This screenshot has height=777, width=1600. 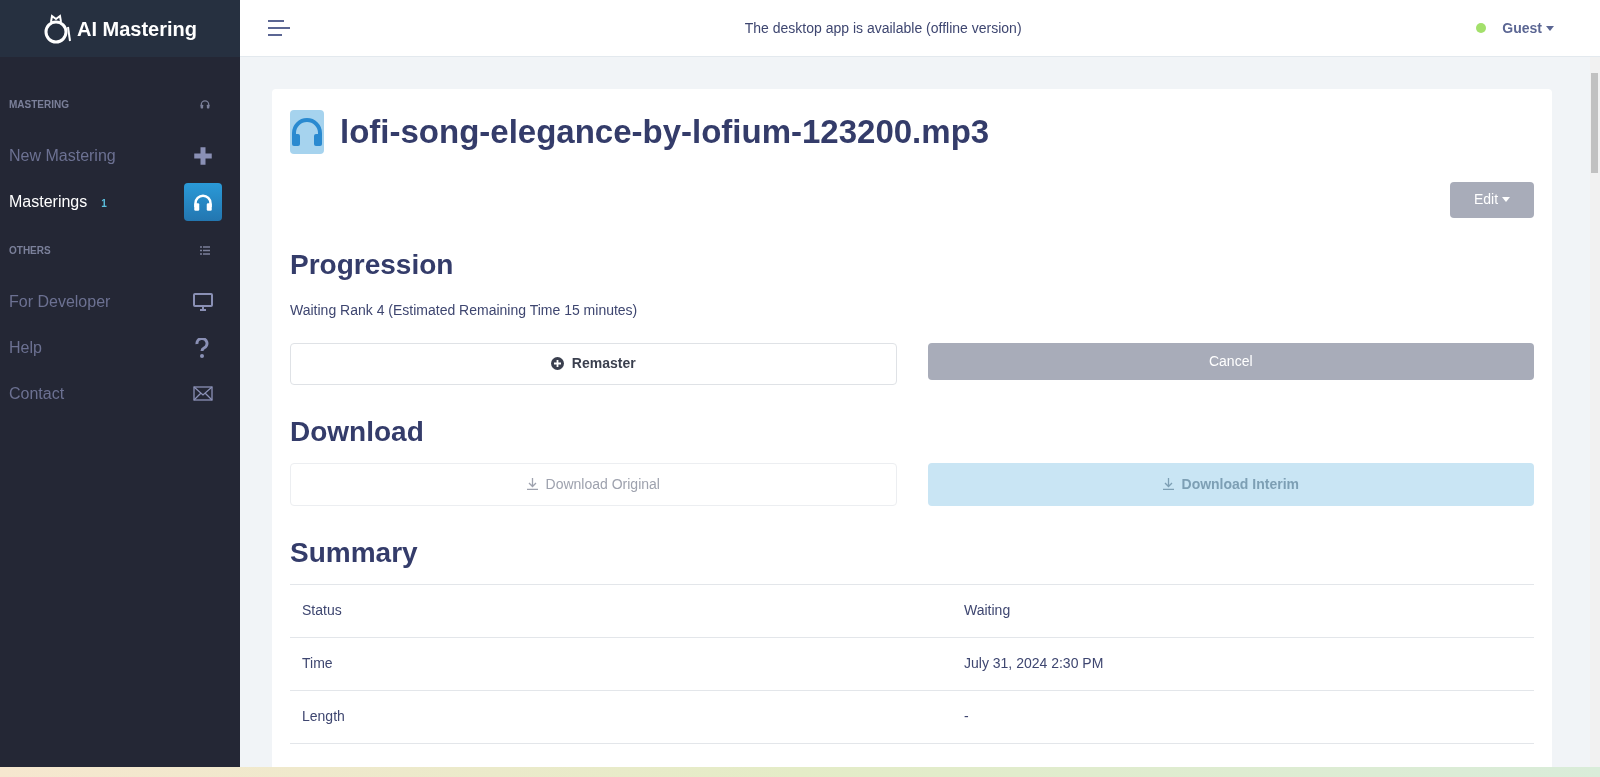 I want to click on nav-item: Masterings 1, so click(x=120, y=202).